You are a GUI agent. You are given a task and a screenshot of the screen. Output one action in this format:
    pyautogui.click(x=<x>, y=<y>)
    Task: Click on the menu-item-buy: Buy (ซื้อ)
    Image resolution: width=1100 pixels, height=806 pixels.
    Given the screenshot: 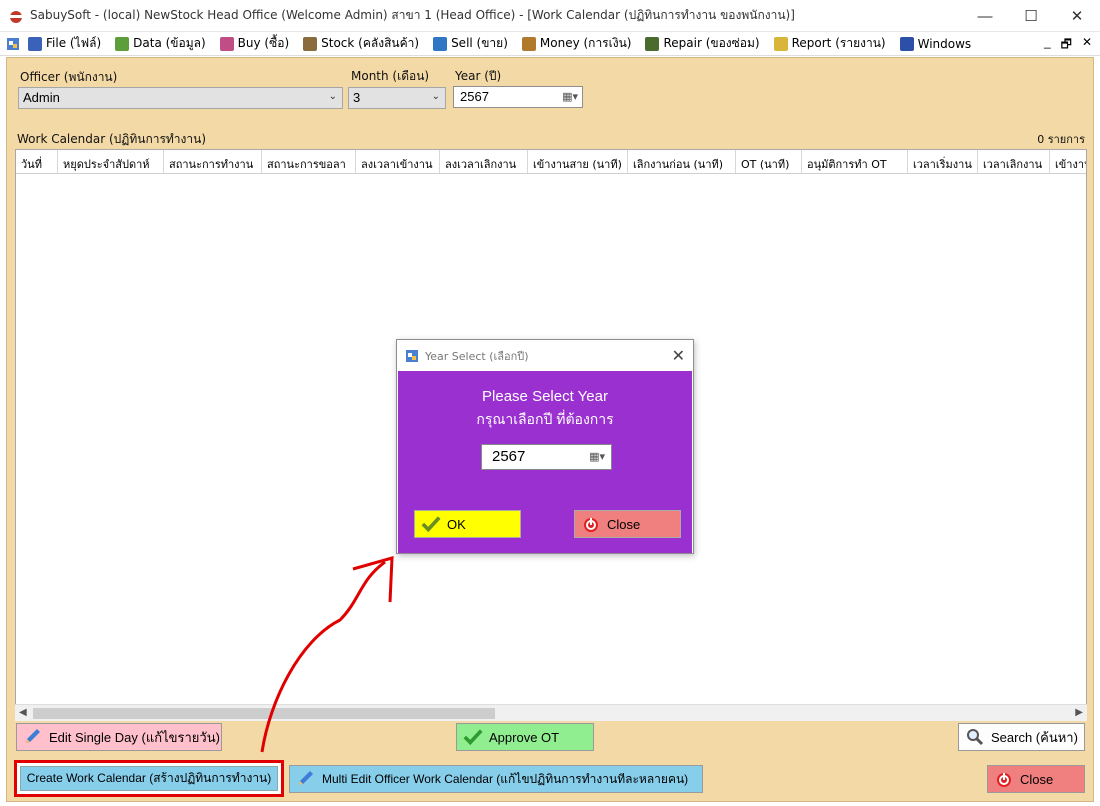 What is the action you would take?
    pyautogui.click(x=254, y=43)
    